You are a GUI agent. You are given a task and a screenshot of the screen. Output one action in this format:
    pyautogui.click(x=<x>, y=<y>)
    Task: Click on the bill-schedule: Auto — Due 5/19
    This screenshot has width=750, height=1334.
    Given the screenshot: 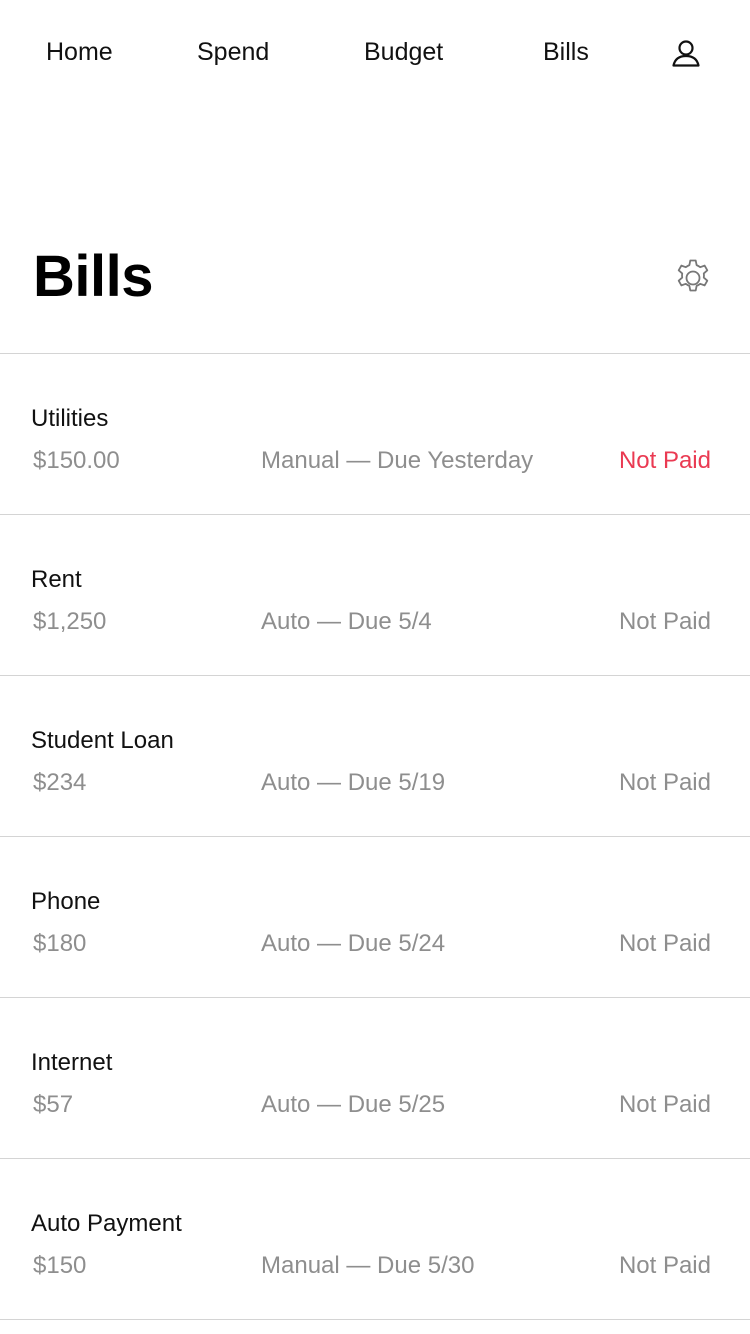 What is the action you would take?
    pyautogui.click(x=353, y=782)
    